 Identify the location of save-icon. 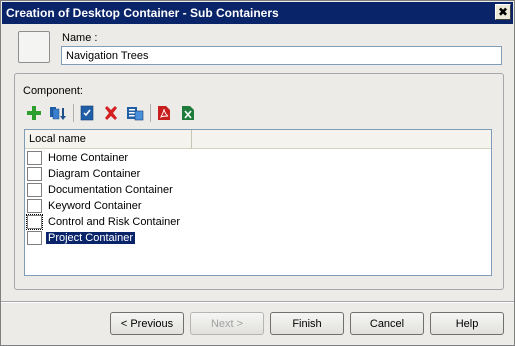
(87, 113).